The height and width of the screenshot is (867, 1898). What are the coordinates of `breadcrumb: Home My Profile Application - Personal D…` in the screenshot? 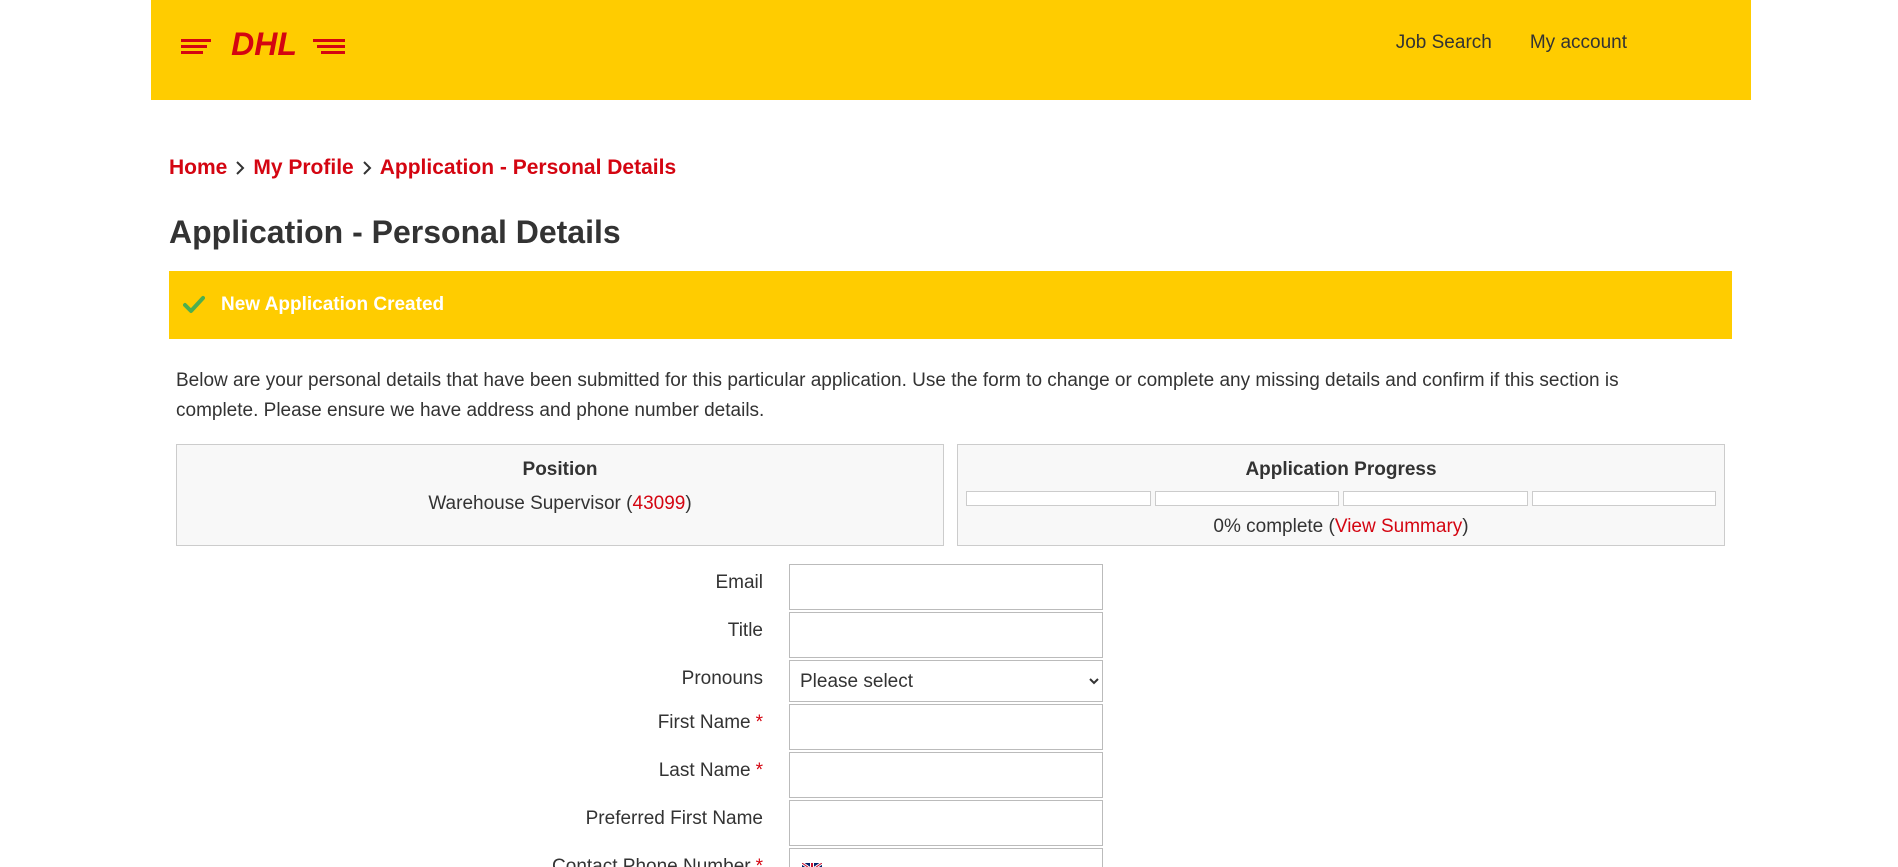 It's located at (422, 168).